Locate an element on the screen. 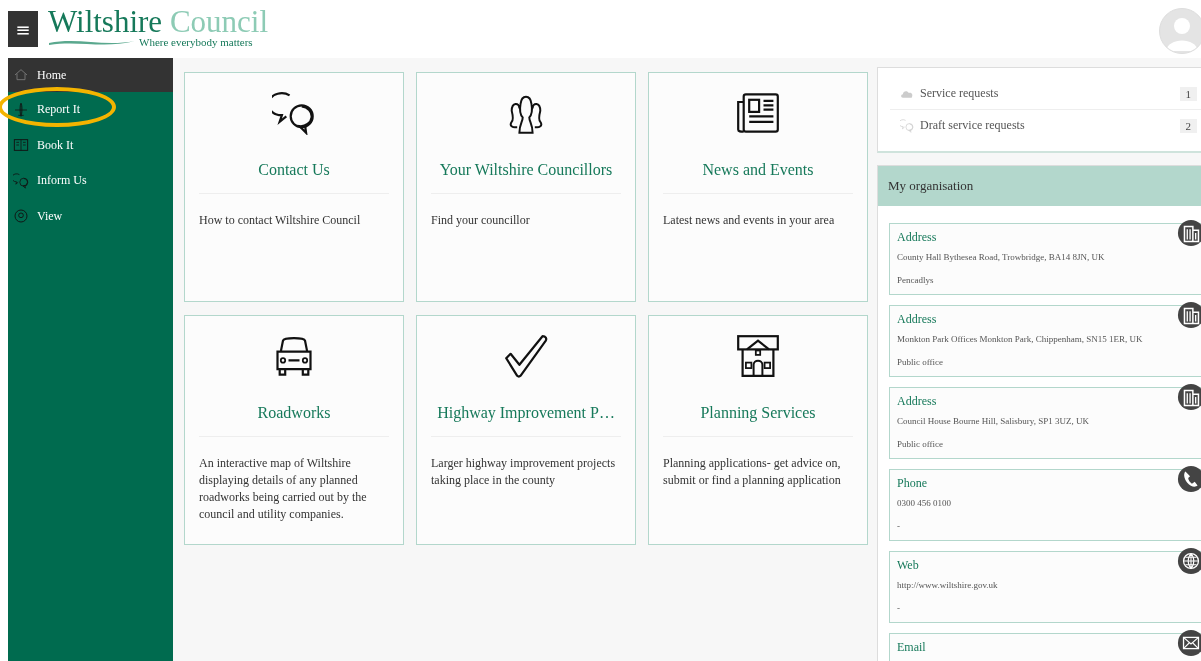 The height and width of the screenshot is (661, 1201). tile-title: Roadworks is located at coordinates (294, 413).